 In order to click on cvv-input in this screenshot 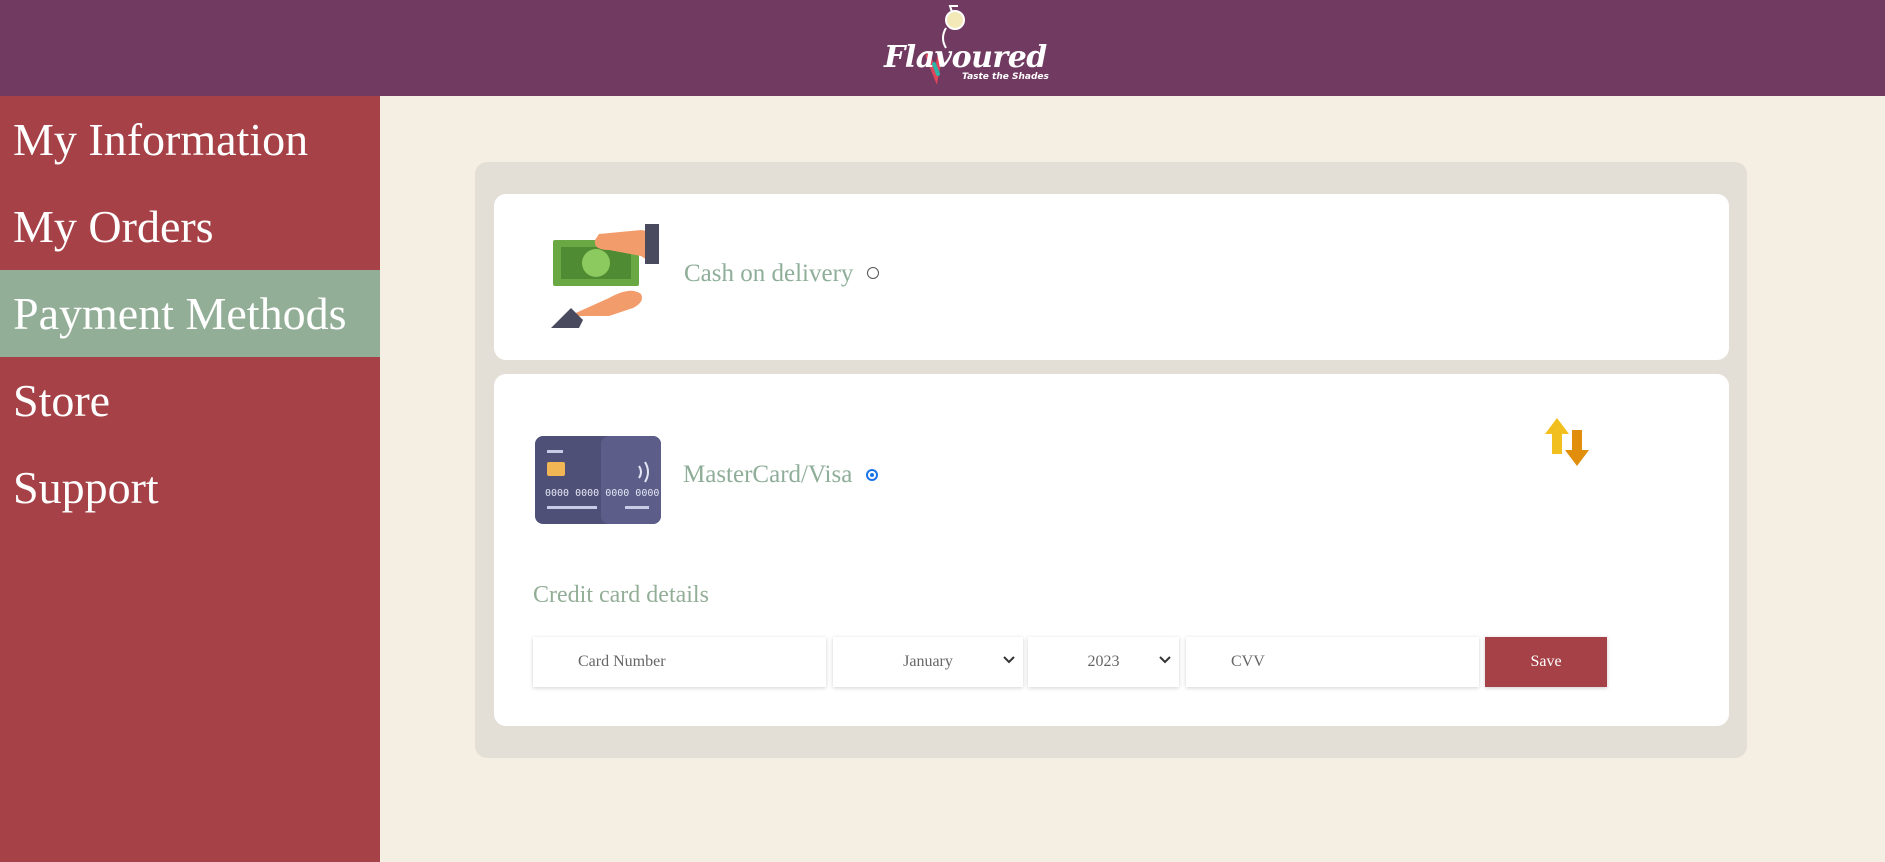, I will do `click(1332, 662)`.